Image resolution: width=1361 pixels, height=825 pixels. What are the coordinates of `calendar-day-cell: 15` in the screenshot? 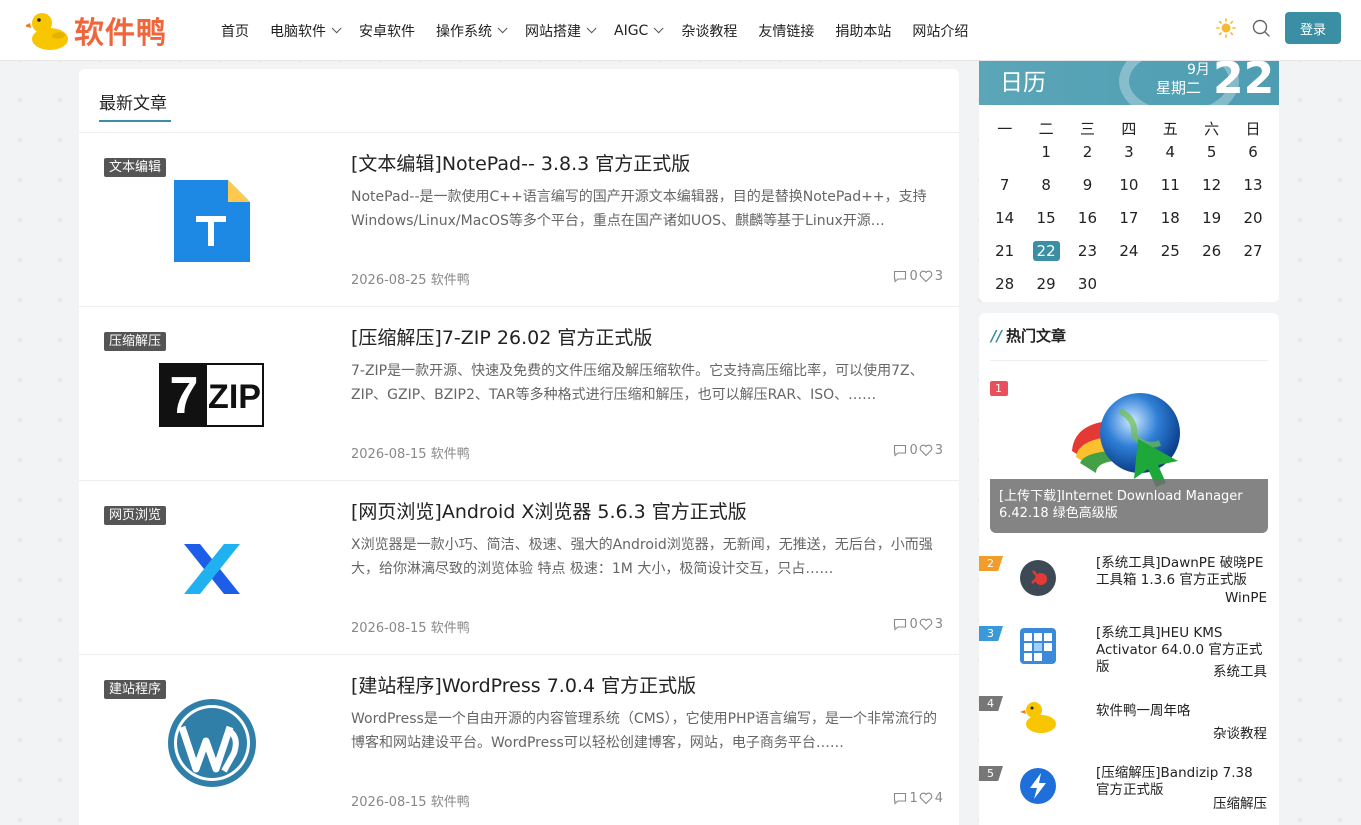 It's located at (1045, 223).